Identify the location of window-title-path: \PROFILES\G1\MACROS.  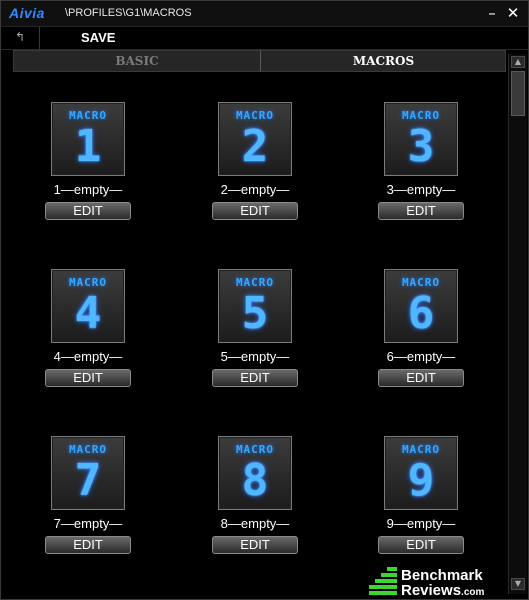
(128, 13).